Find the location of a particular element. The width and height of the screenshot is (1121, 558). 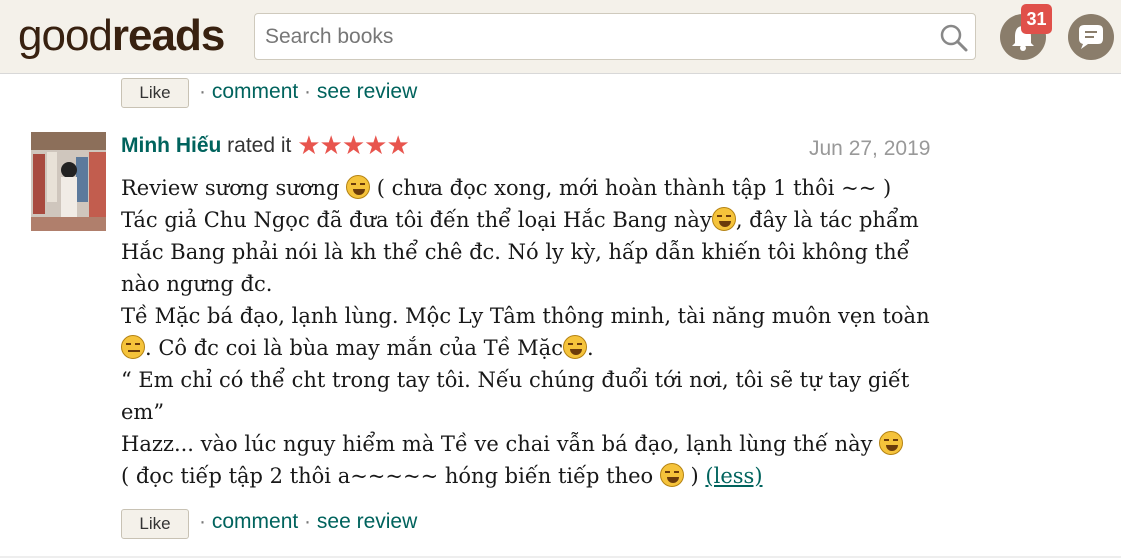

goodreads-logo: goodreads is located at coordinates (121, 36).